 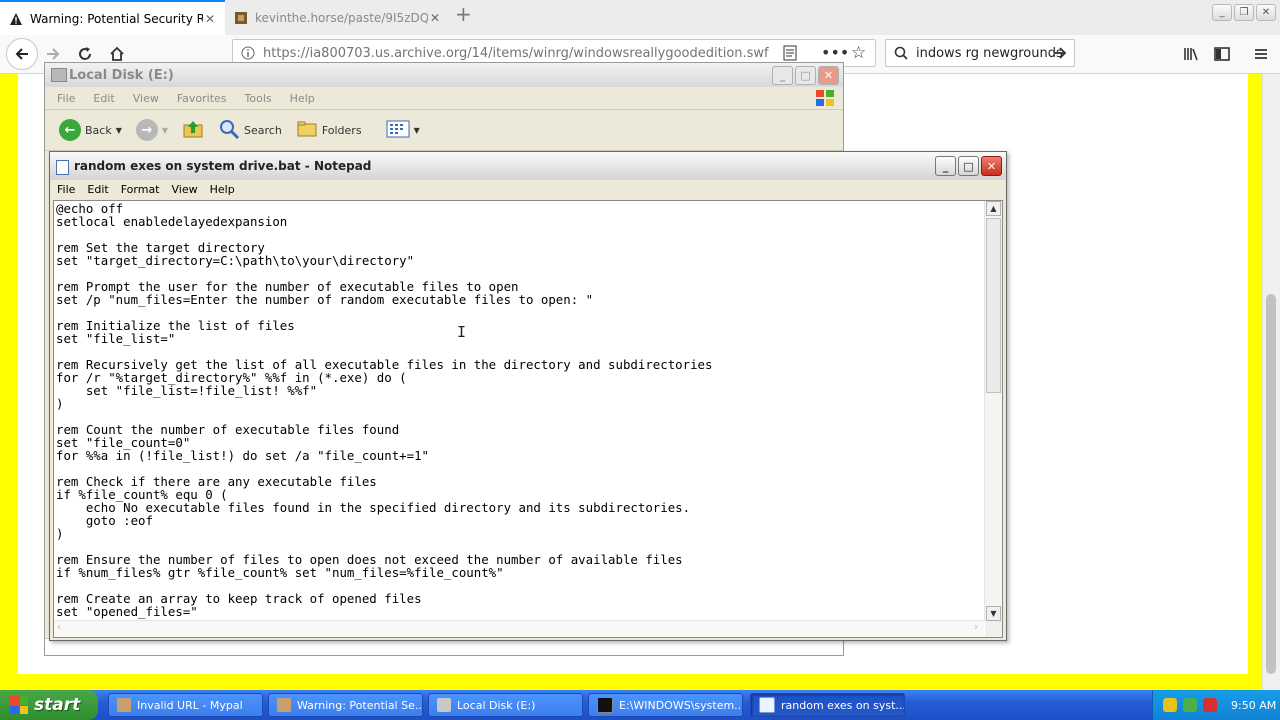 I want to click on back-button: ← Back ▼, so click(x=90, y=130).